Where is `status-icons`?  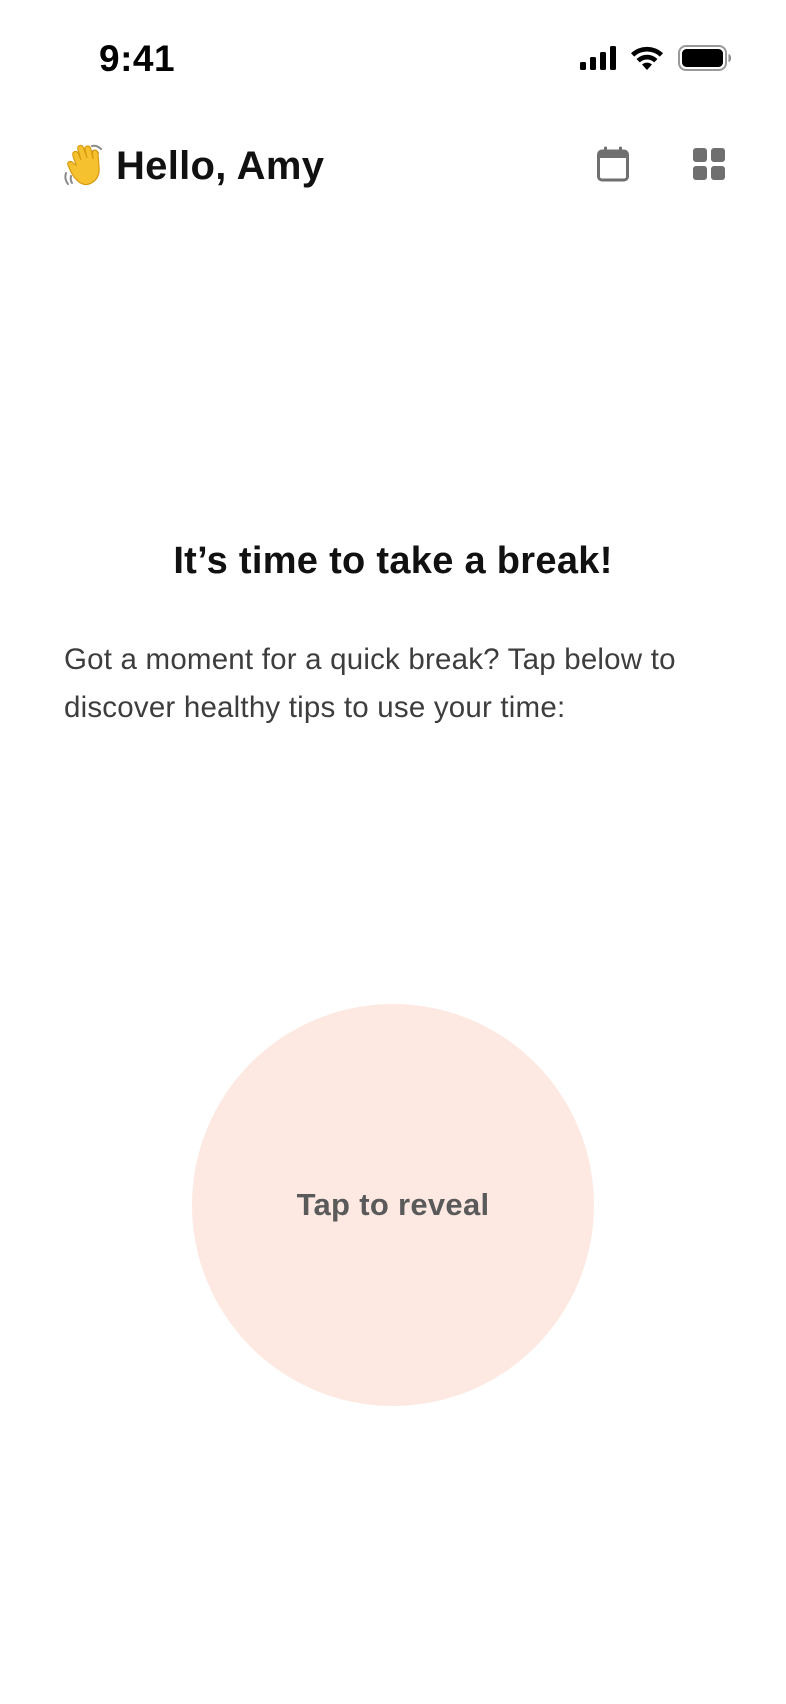
status-icons is located at coordinates (656, 58).